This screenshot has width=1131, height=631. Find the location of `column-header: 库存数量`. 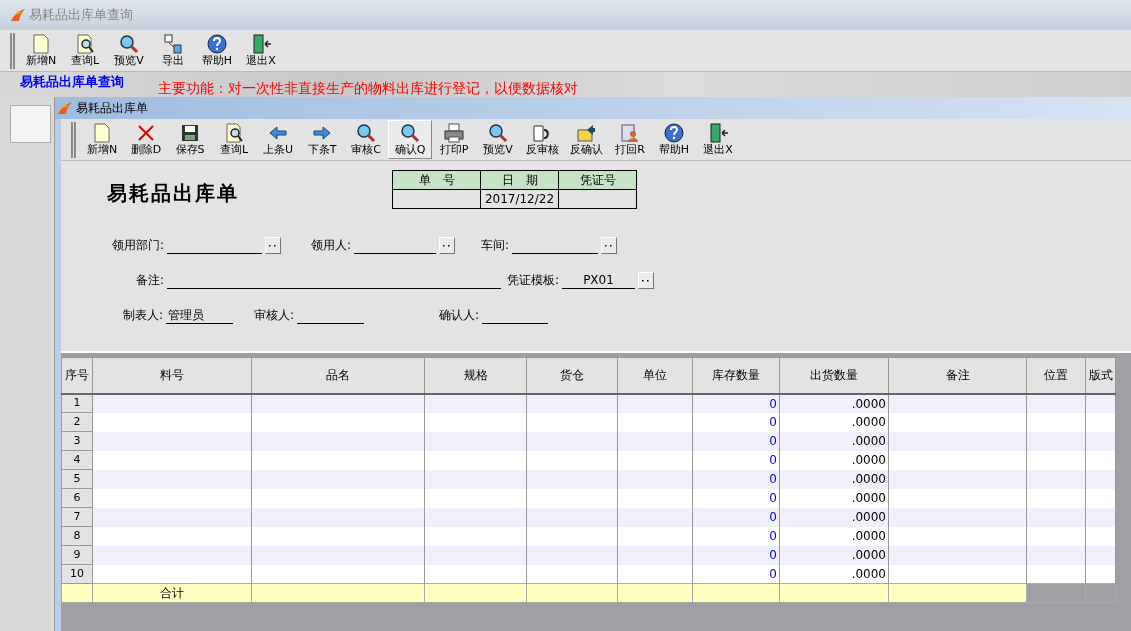

column-header: 库存数量 is located at coordinates (736, 375).